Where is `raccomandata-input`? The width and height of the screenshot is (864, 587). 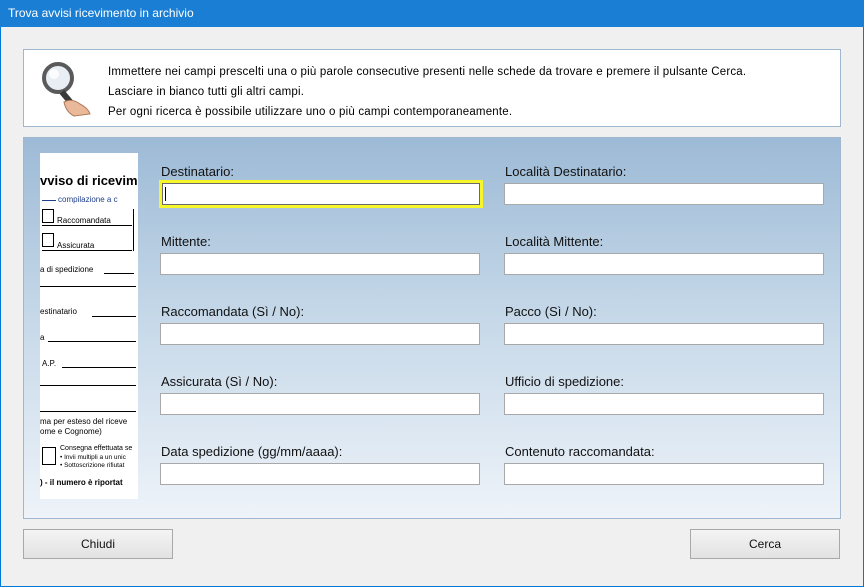
raccomandata-input is located at coordinates (320, 334).